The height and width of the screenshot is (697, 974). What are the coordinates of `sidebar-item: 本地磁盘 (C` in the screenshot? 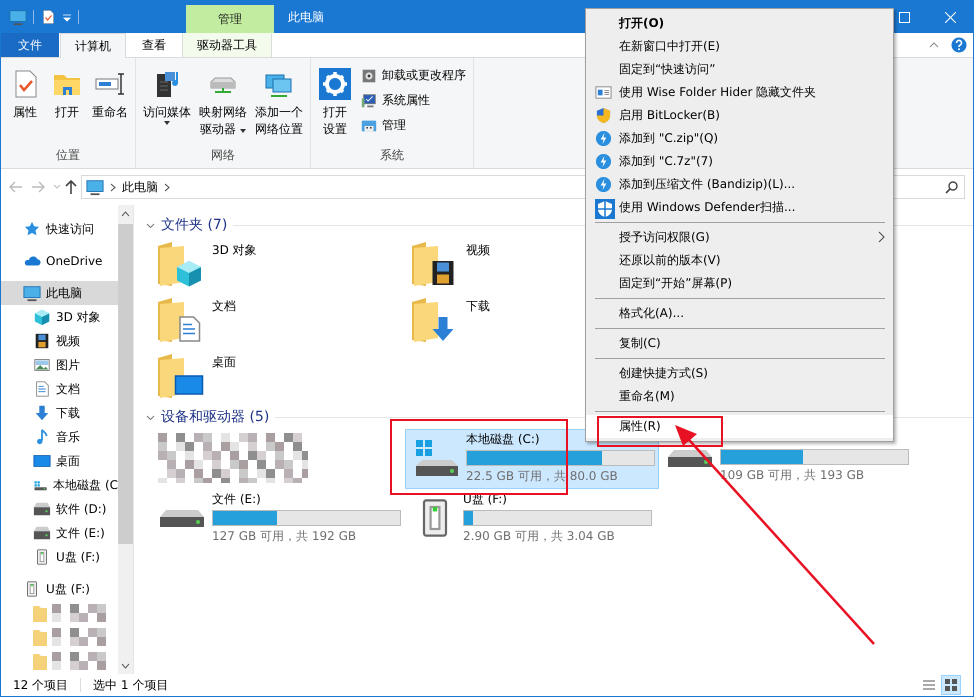 It's located at (59, 485).